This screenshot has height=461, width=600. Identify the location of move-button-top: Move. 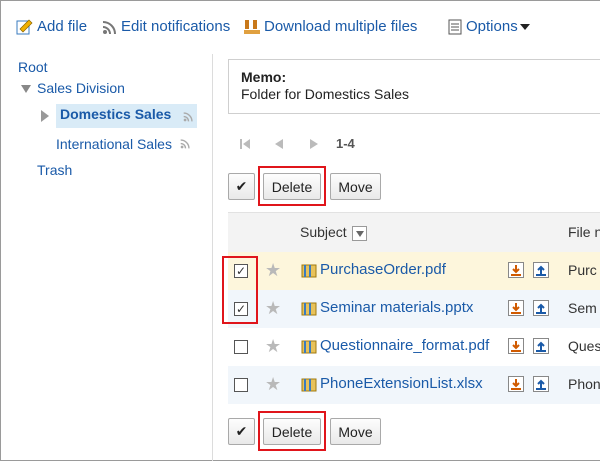
(355, 186).